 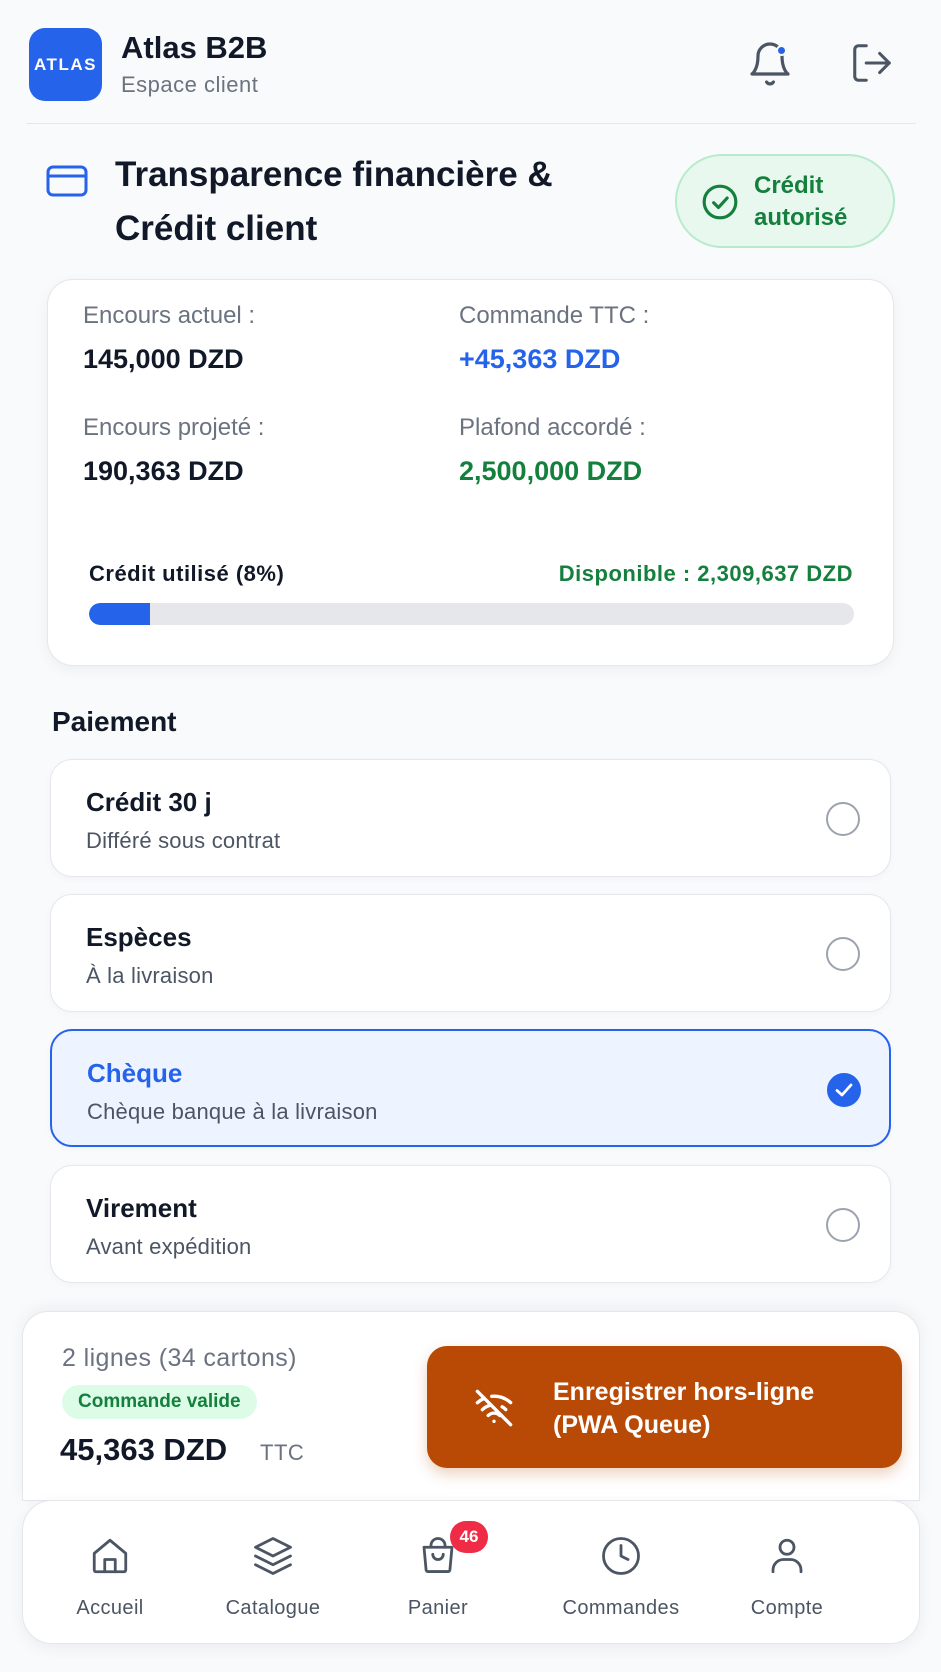 I want to click on payment-option-desc: Chèque banque à la livraison, so click(x=232, y=1111).